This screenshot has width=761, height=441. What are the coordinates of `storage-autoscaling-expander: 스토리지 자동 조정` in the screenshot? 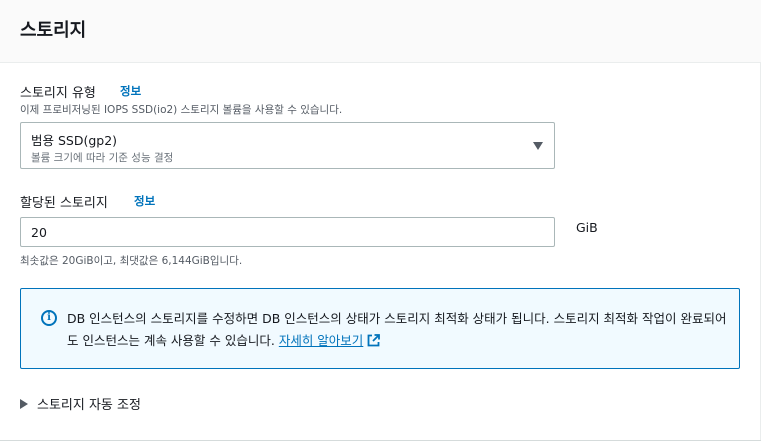 It's located at (80, 403).